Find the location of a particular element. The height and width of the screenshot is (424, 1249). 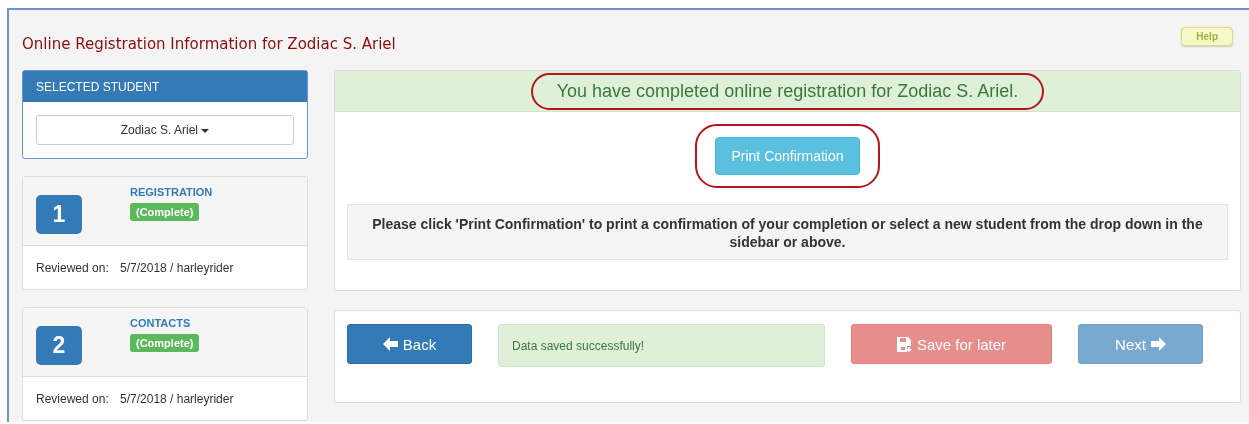

page-title: Online Registration Information for Zodiac S. Ariel is located at coordinates (209, 44).